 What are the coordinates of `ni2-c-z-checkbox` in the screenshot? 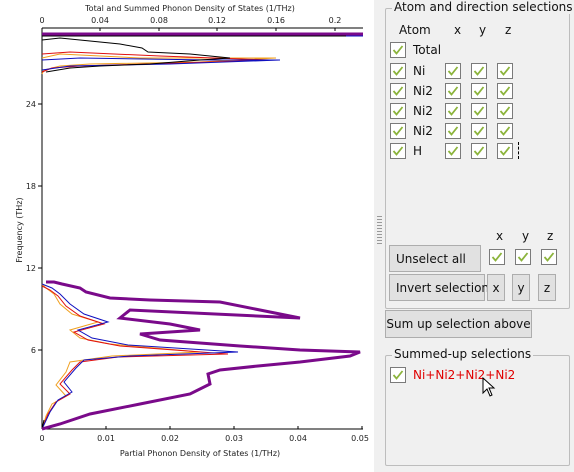 It's located at (505, 131).